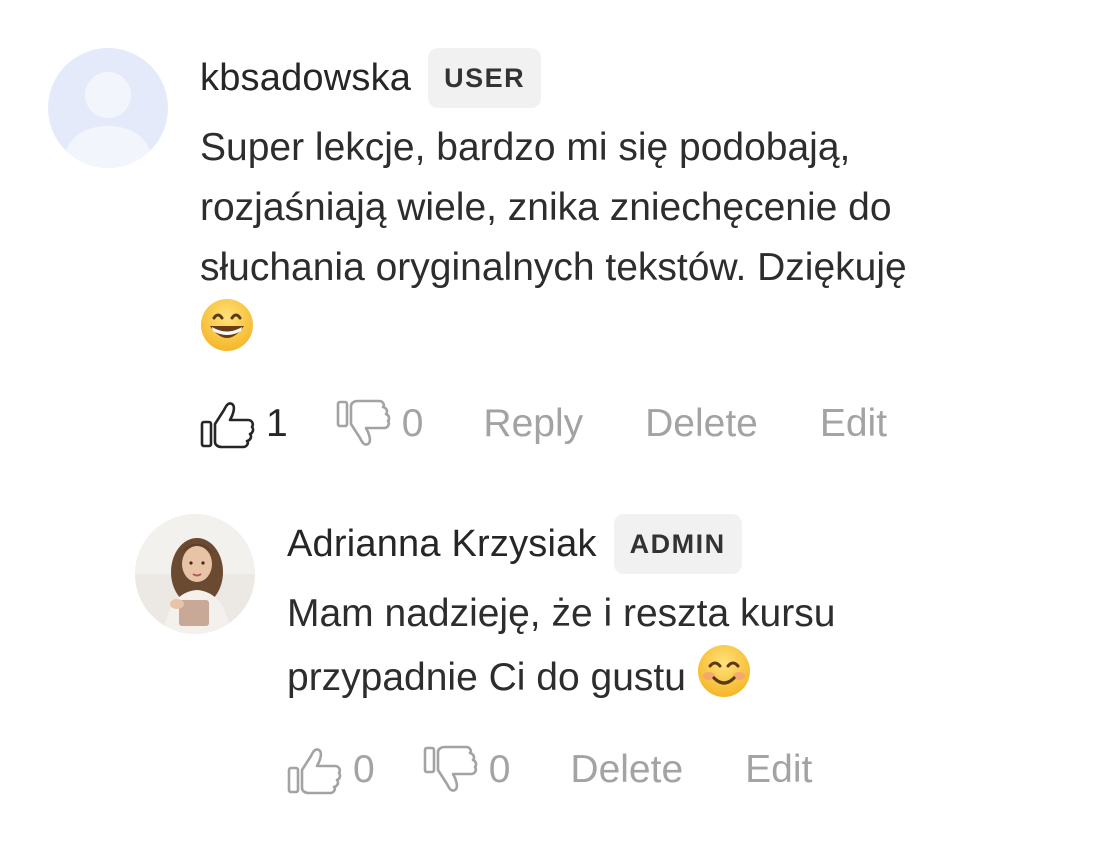  I want to click on reply-button: Reply, so click(533, 424).